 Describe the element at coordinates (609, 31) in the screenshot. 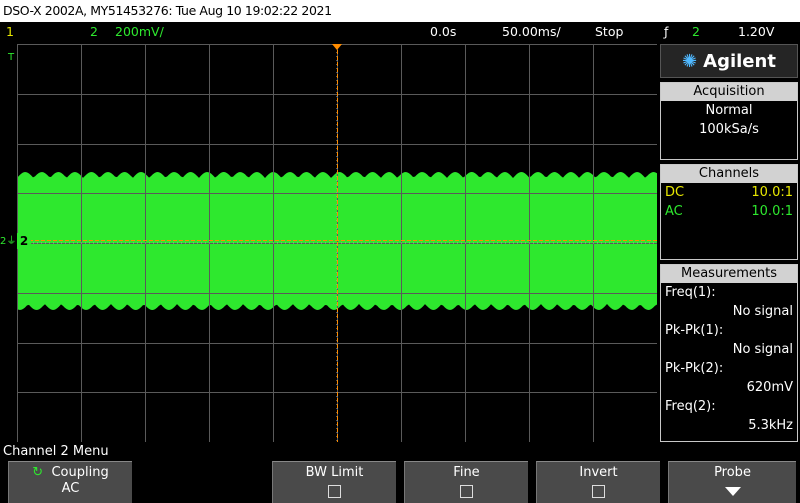

I see `run-state: Stop` at that location.